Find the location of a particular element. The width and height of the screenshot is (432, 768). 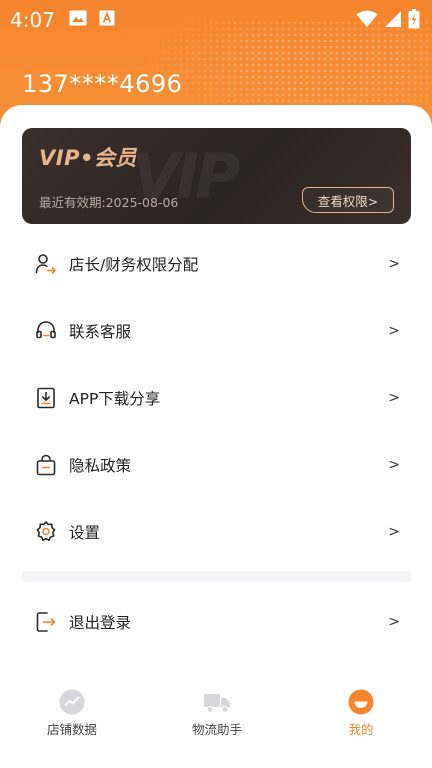

vip-card: VIP VIP•会员 最近有效期:2025-08-06 查看权限> is located at coordinates (216, 176).